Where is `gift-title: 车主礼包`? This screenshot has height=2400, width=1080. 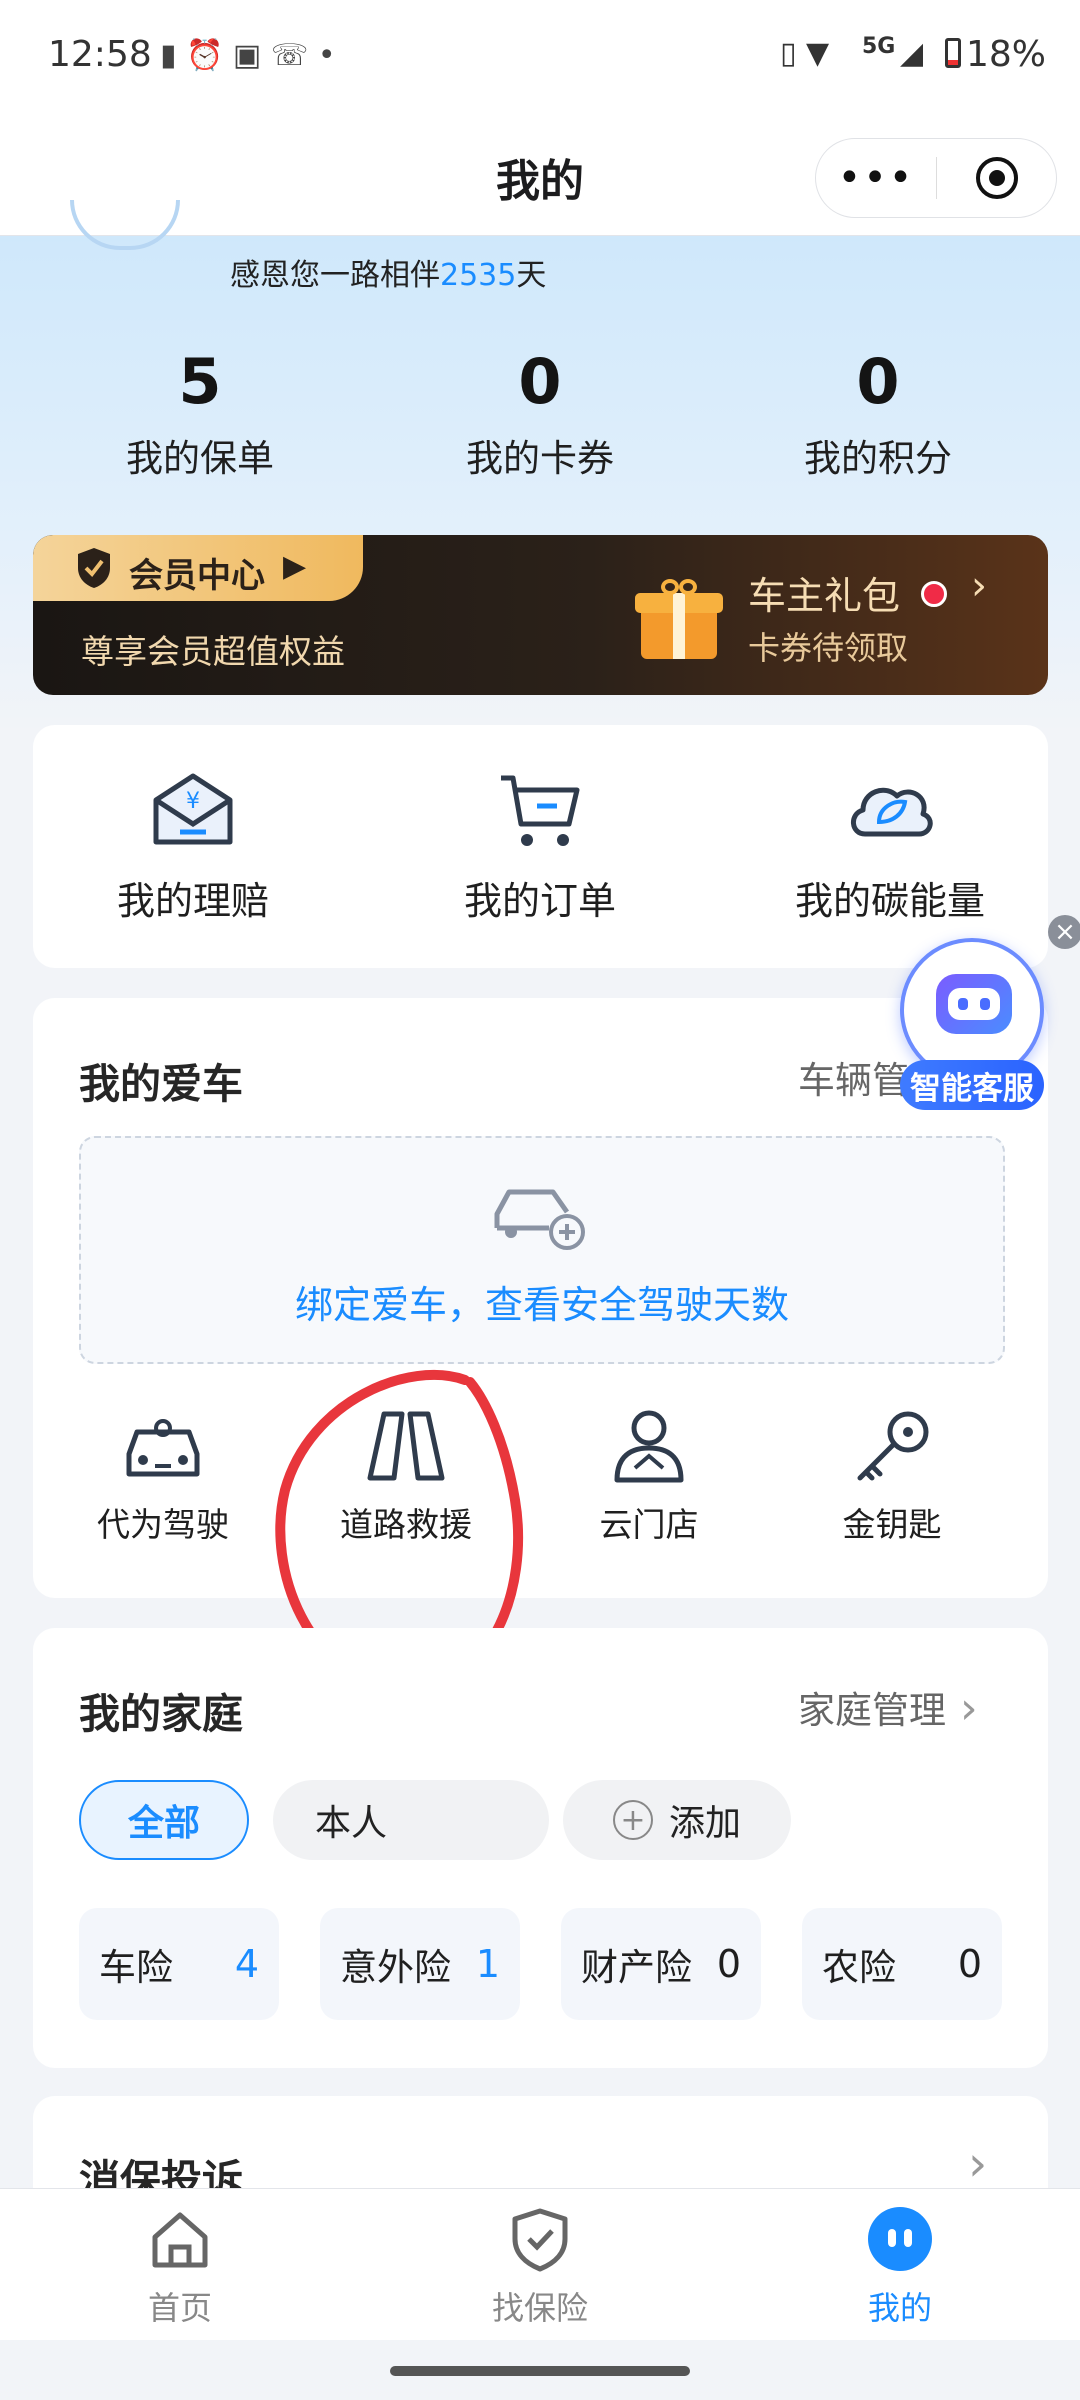
gift-title: 车主礼包 is located at coordinates (824, 596).